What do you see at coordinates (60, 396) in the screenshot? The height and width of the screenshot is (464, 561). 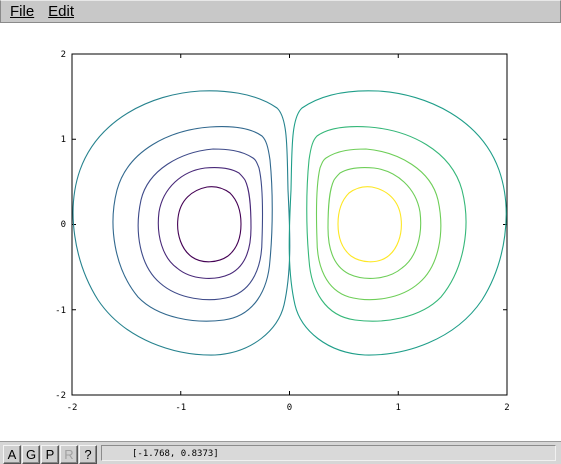 I see `ytick-label: -2` at bounding box center [60, 396].